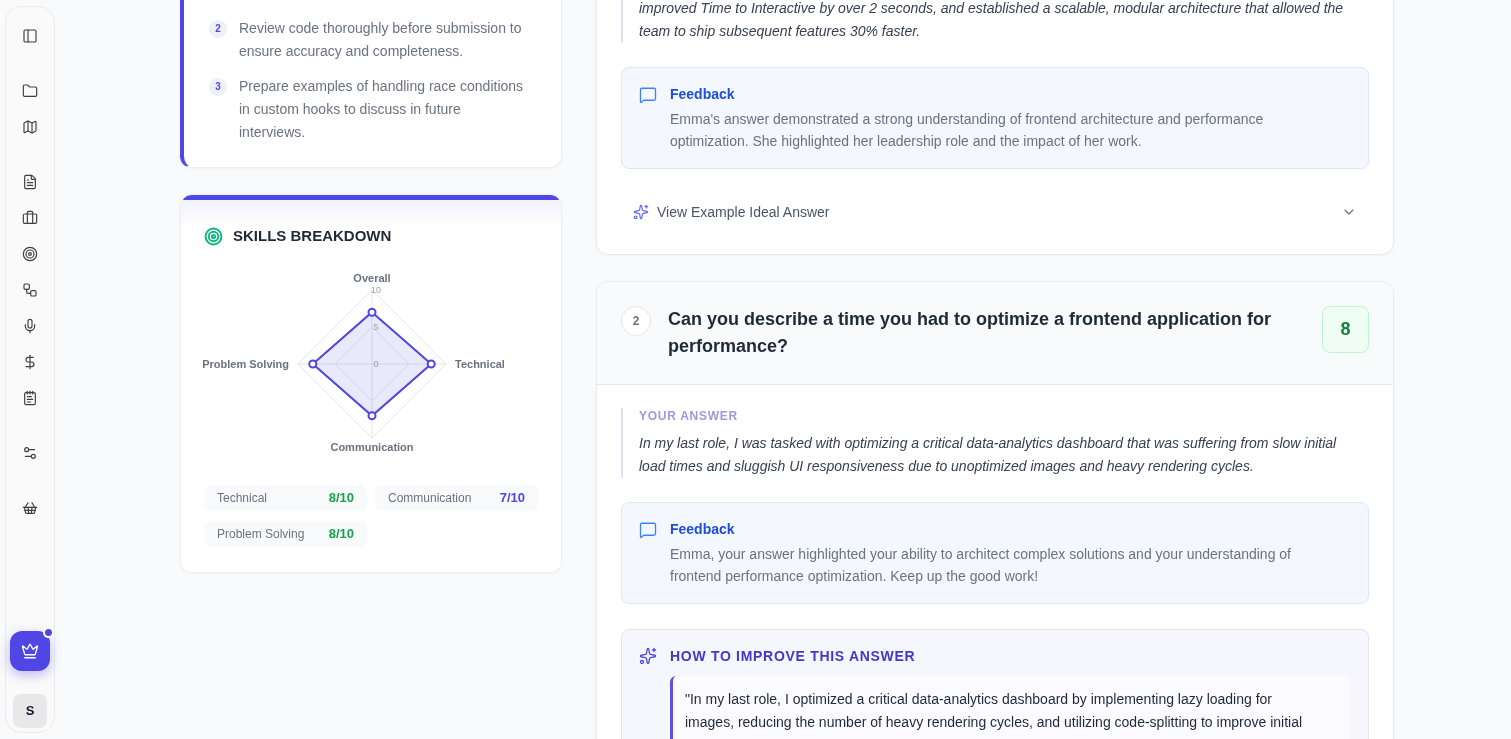 This screenshot has width=1511, height=739. I want to click on feedback-text: Emma, your answer highlighted your ability to architect complex solutions and your understanding of frontend performance optimization. Keep up the good work!, so click(981, 565).